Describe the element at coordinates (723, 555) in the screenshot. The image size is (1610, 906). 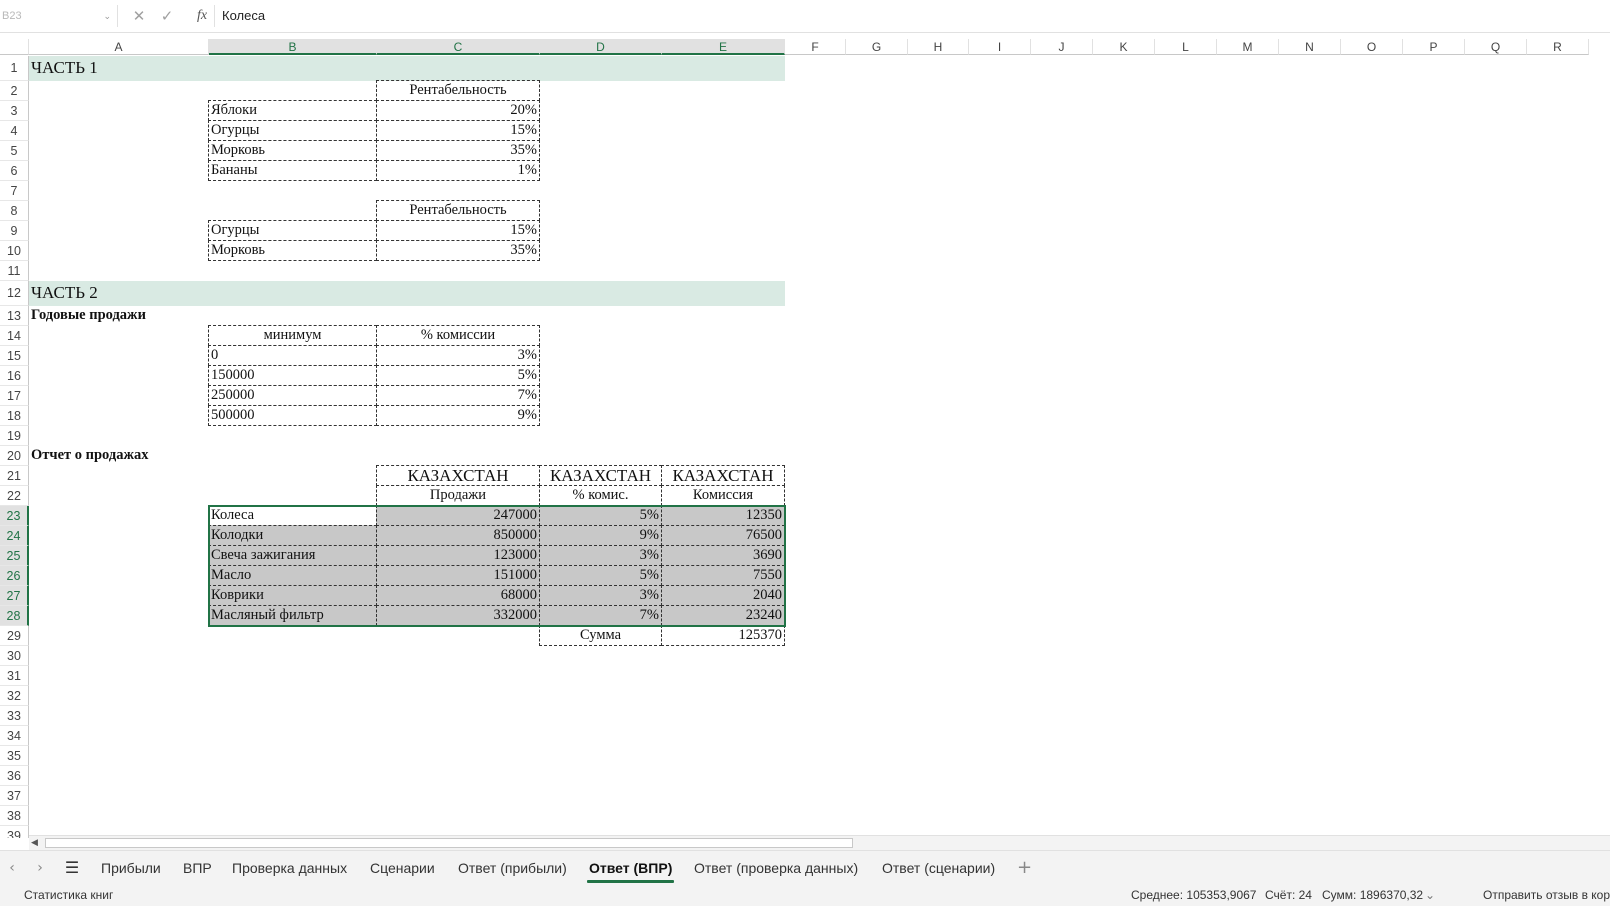
I see `sales-row-commission: 3690` at that location.